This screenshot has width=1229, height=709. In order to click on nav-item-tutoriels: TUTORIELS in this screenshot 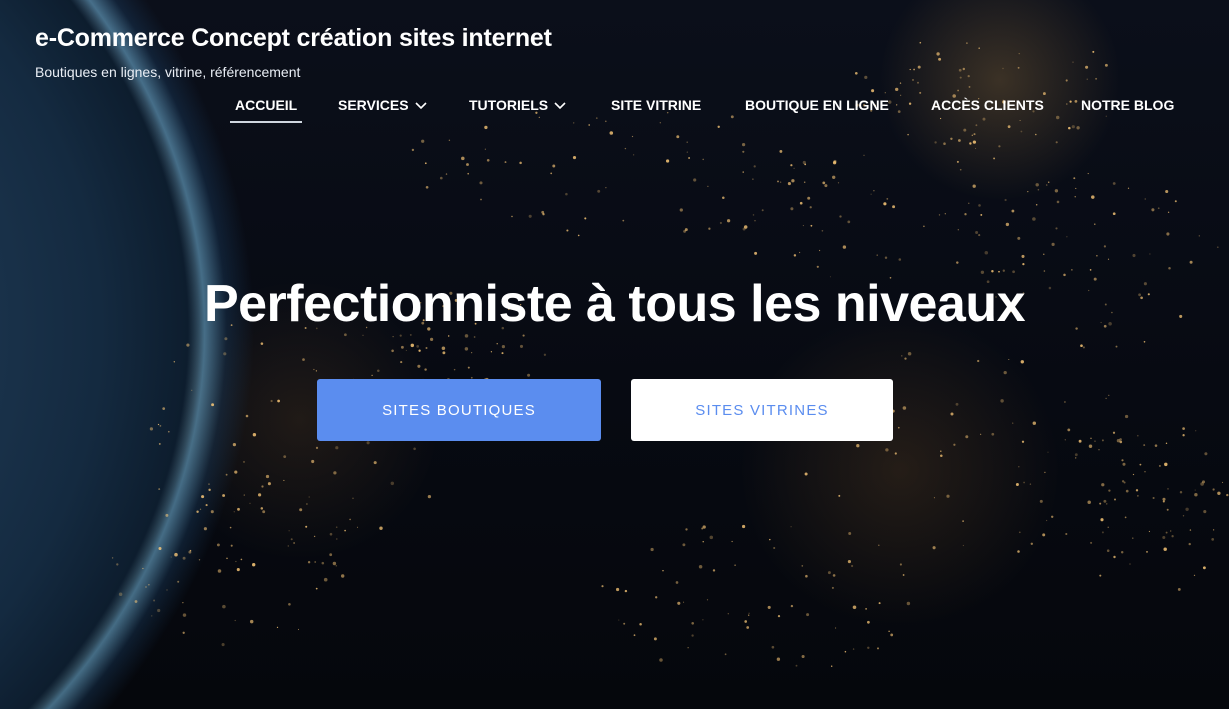, I will do `click(517, 105)`.